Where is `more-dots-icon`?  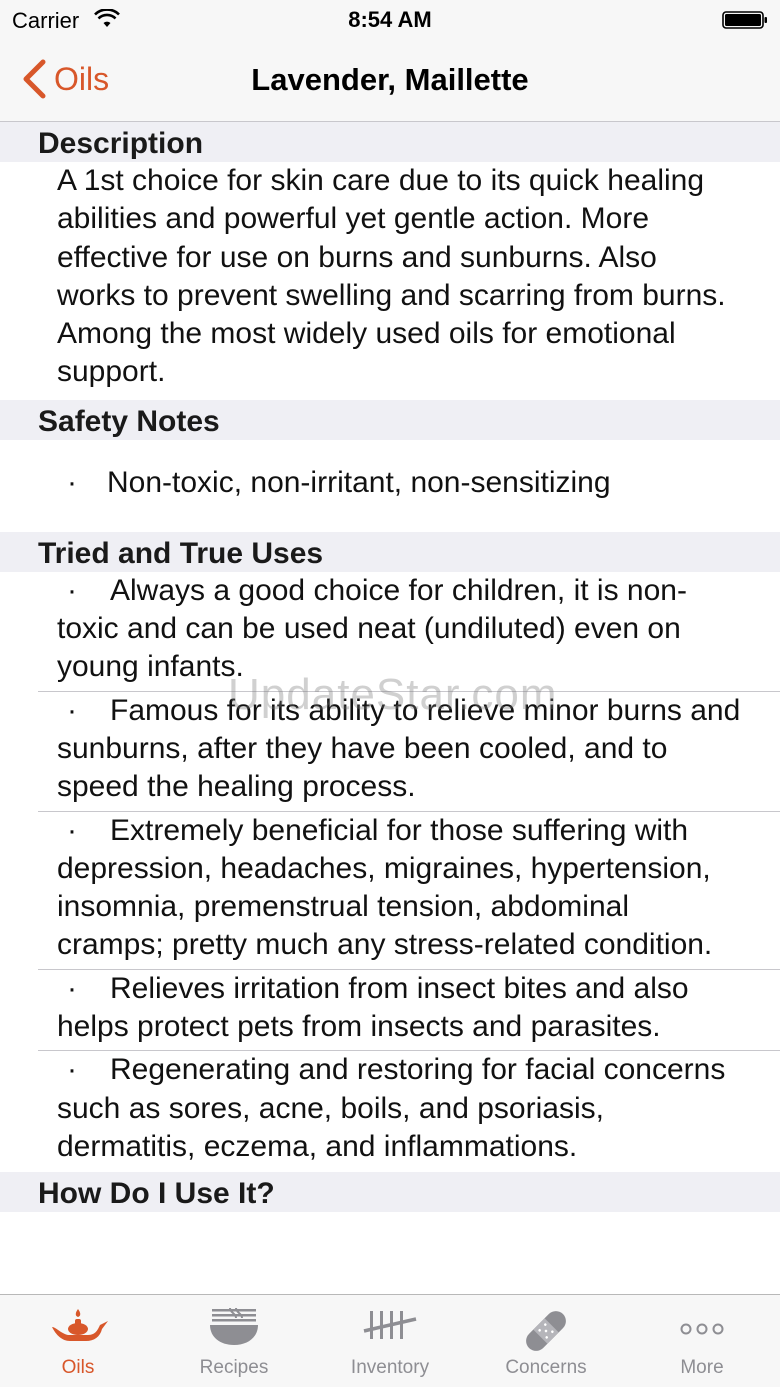
more-dots-icon is located at coordinates (702, 1329).